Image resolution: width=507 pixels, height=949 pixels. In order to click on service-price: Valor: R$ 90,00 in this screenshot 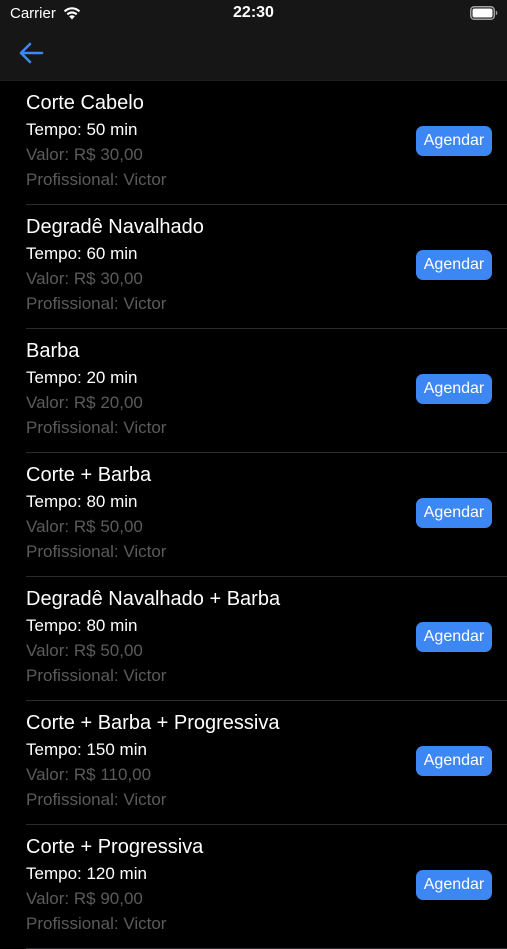, I will do `click(84, 898)`.